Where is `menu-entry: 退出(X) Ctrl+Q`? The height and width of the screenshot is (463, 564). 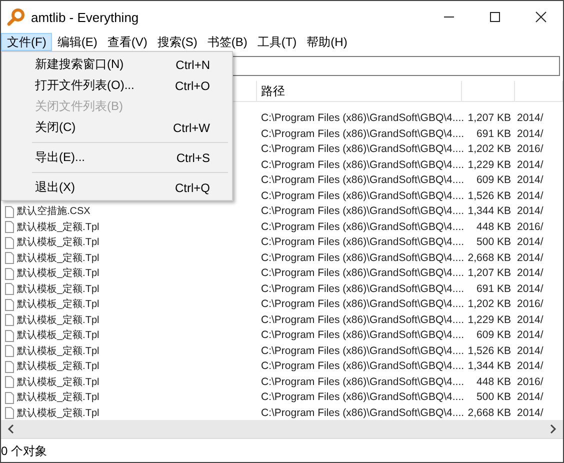 menu-entry: 退出(X) Ctrl+Q is located at coordinates (117, 187).